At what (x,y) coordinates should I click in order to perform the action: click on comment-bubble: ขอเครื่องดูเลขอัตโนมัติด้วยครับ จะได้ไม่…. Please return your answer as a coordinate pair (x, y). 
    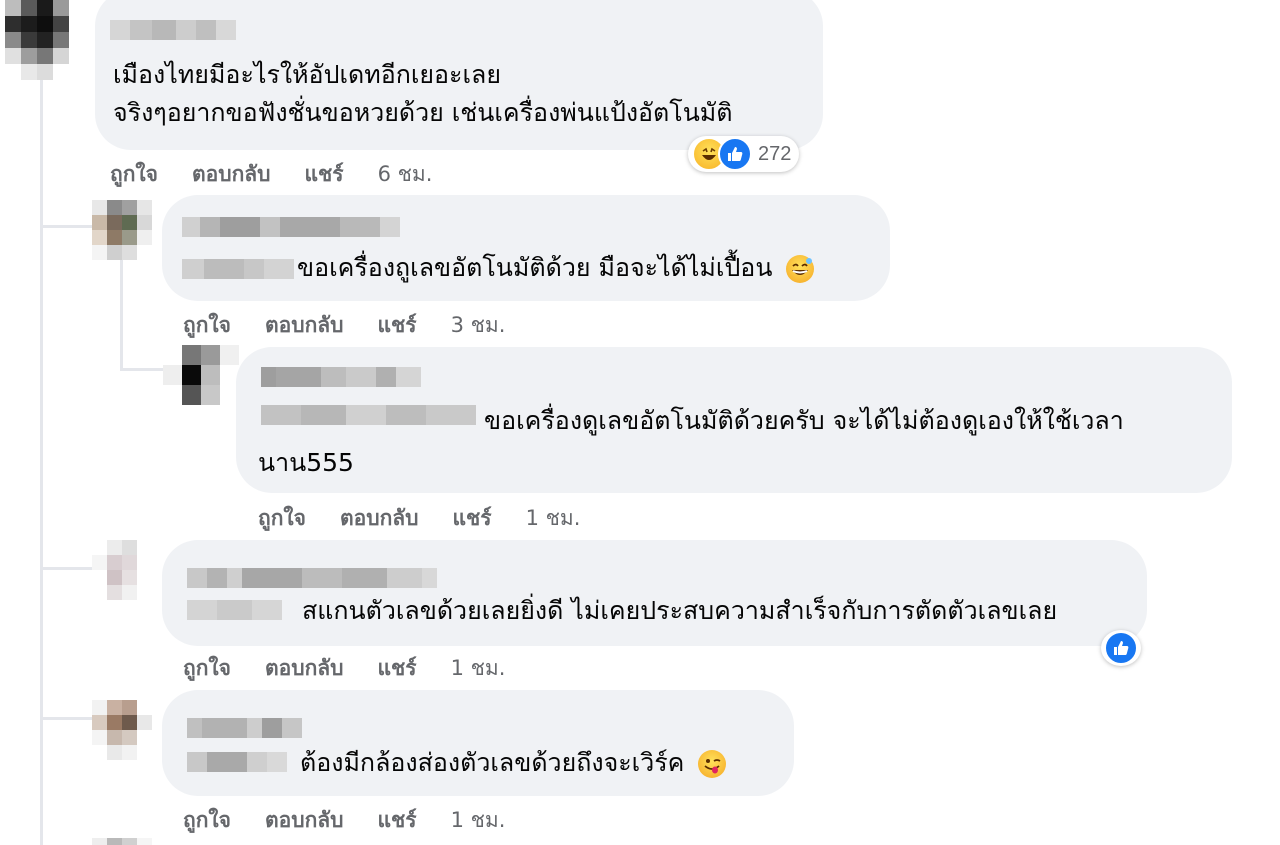
    Looking at the image, I should click on (734, 420).